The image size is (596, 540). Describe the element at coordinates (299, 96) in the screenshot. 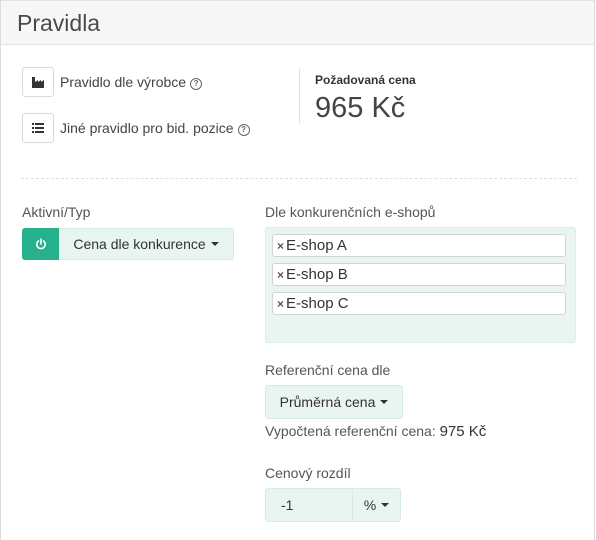

I see `divider` at that location.